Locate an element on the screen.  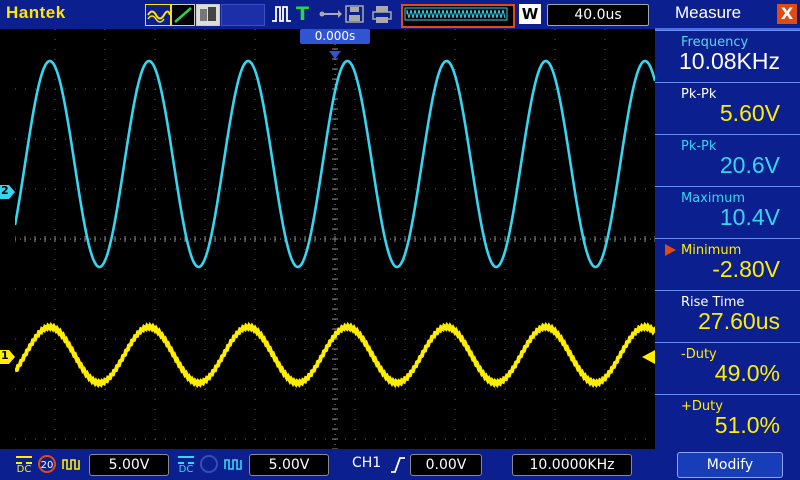
trigger-pulse-icon is located at coordinates (281, 14).